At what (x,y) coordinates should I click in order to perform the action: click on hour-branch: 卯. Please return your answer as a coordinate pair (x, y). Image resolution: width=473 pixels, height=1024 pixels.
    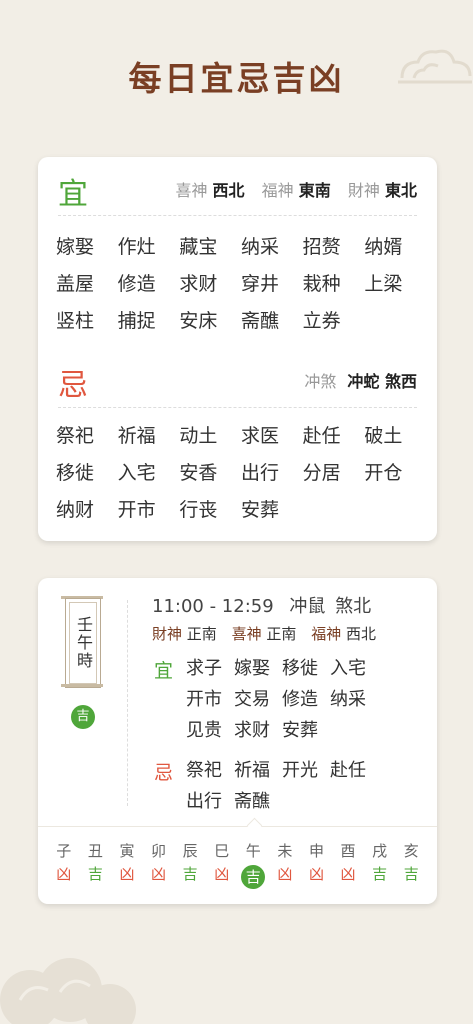
    Looking at the image, I should click on (159, 851).